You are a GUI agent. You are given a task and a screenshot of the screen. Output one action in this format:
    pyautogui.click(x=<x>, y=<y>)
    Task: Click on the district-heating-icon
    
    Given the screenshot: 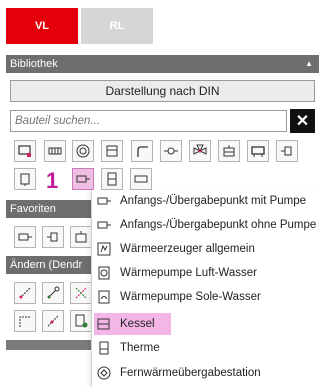 What is the action you would take?
    pyautogui.click(x=104, y=373)
    